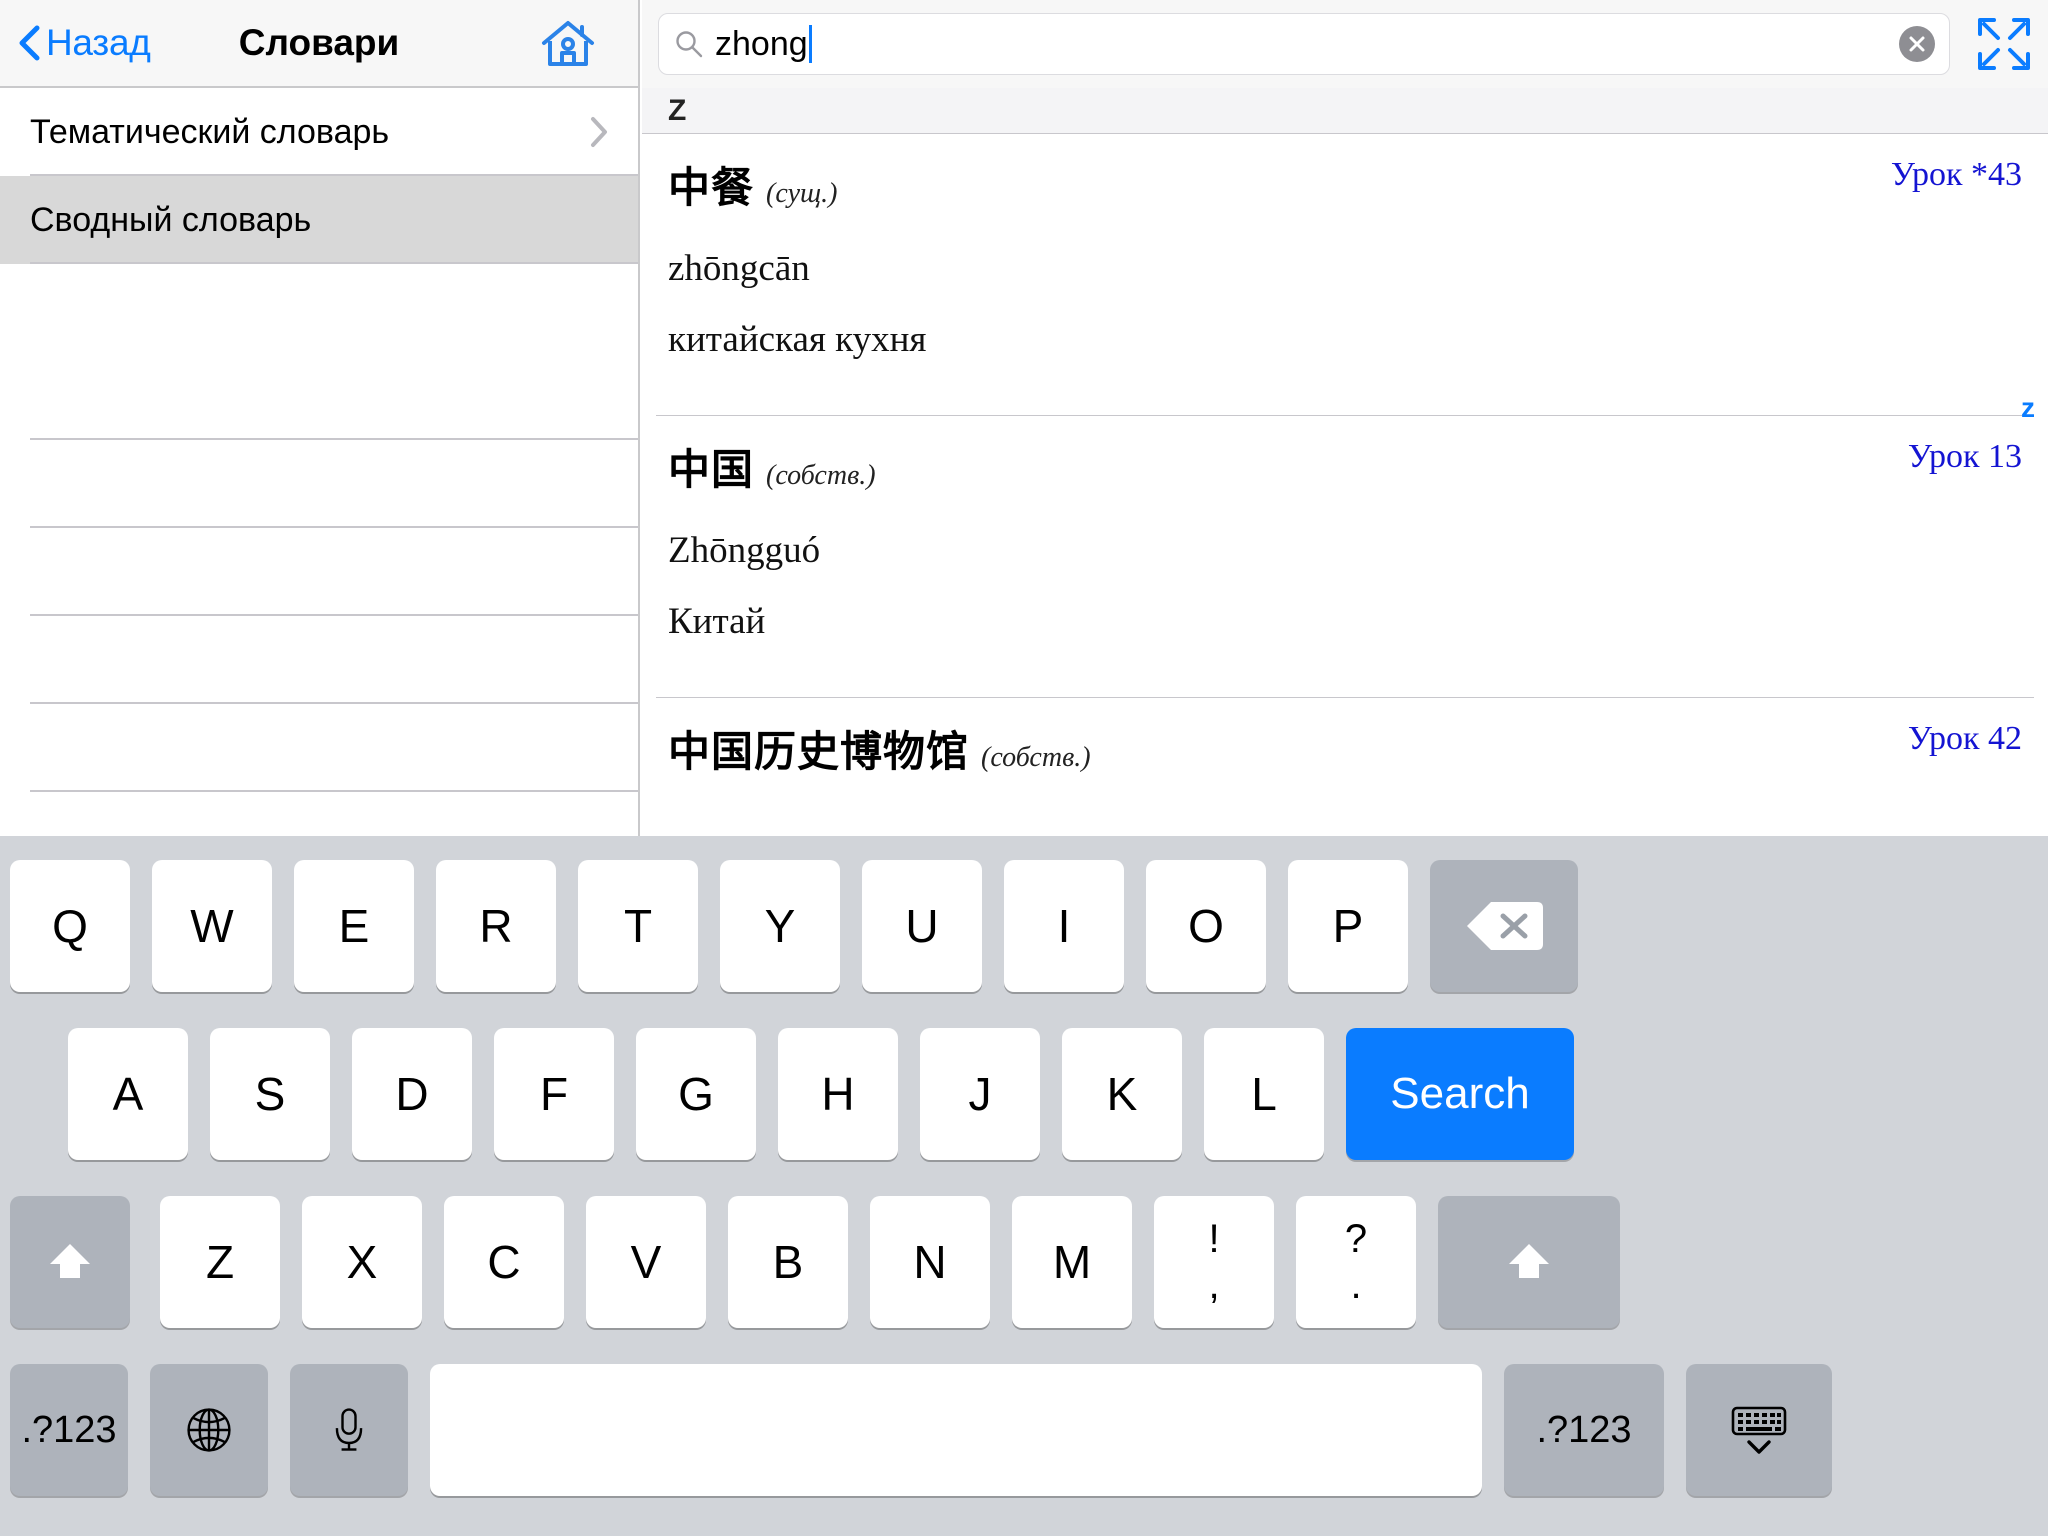 The image size is (2048, 1536). I want to click on clear-circle-icon, so click(1917, 44).